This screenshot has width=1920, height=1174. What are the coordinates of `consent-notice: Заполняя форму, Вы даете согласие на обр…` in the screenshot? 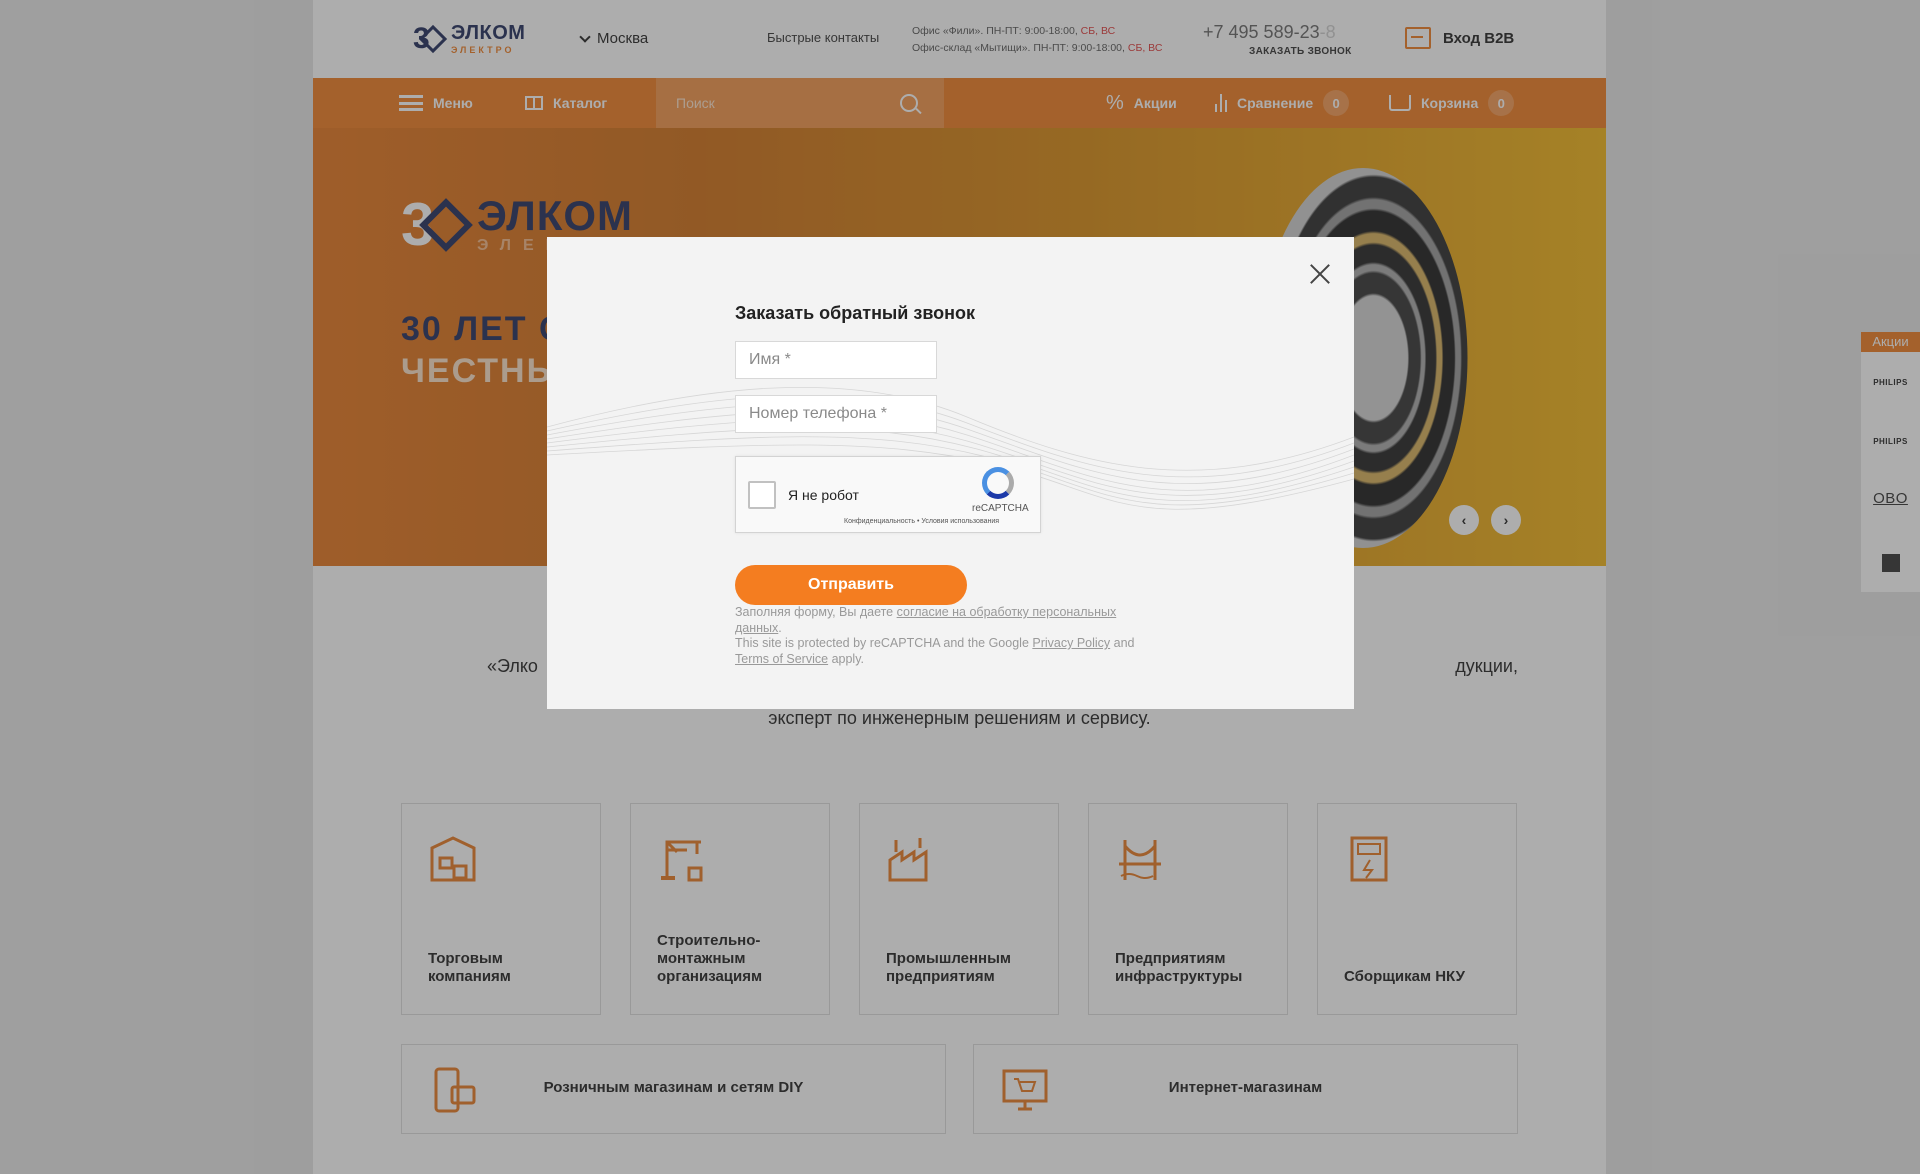 It's located at (935, 635).